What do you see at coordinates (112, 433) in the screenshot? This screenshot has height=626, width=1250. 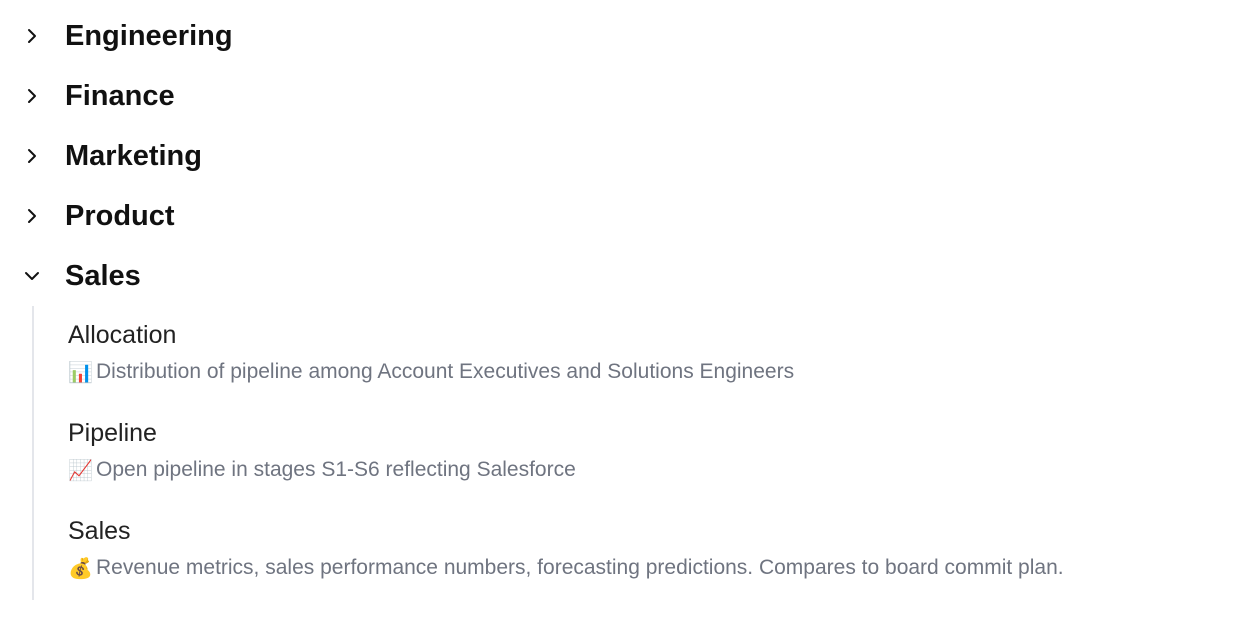 I see `item-title: Pipeline` at bounding box center [112, 433].